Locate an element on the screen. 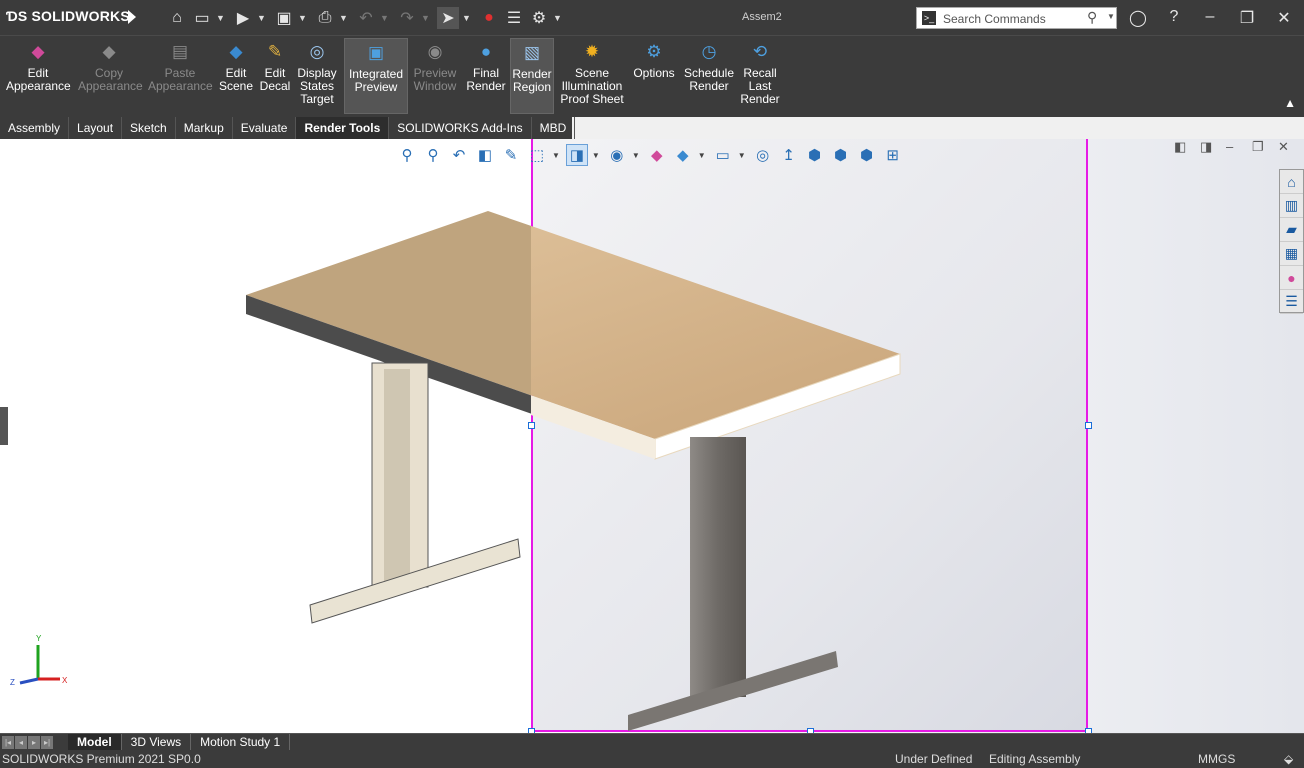 The height and width of the screenshot is (768, 1304). first-tab-icon: |◂ is located at coordinates (8, 742).